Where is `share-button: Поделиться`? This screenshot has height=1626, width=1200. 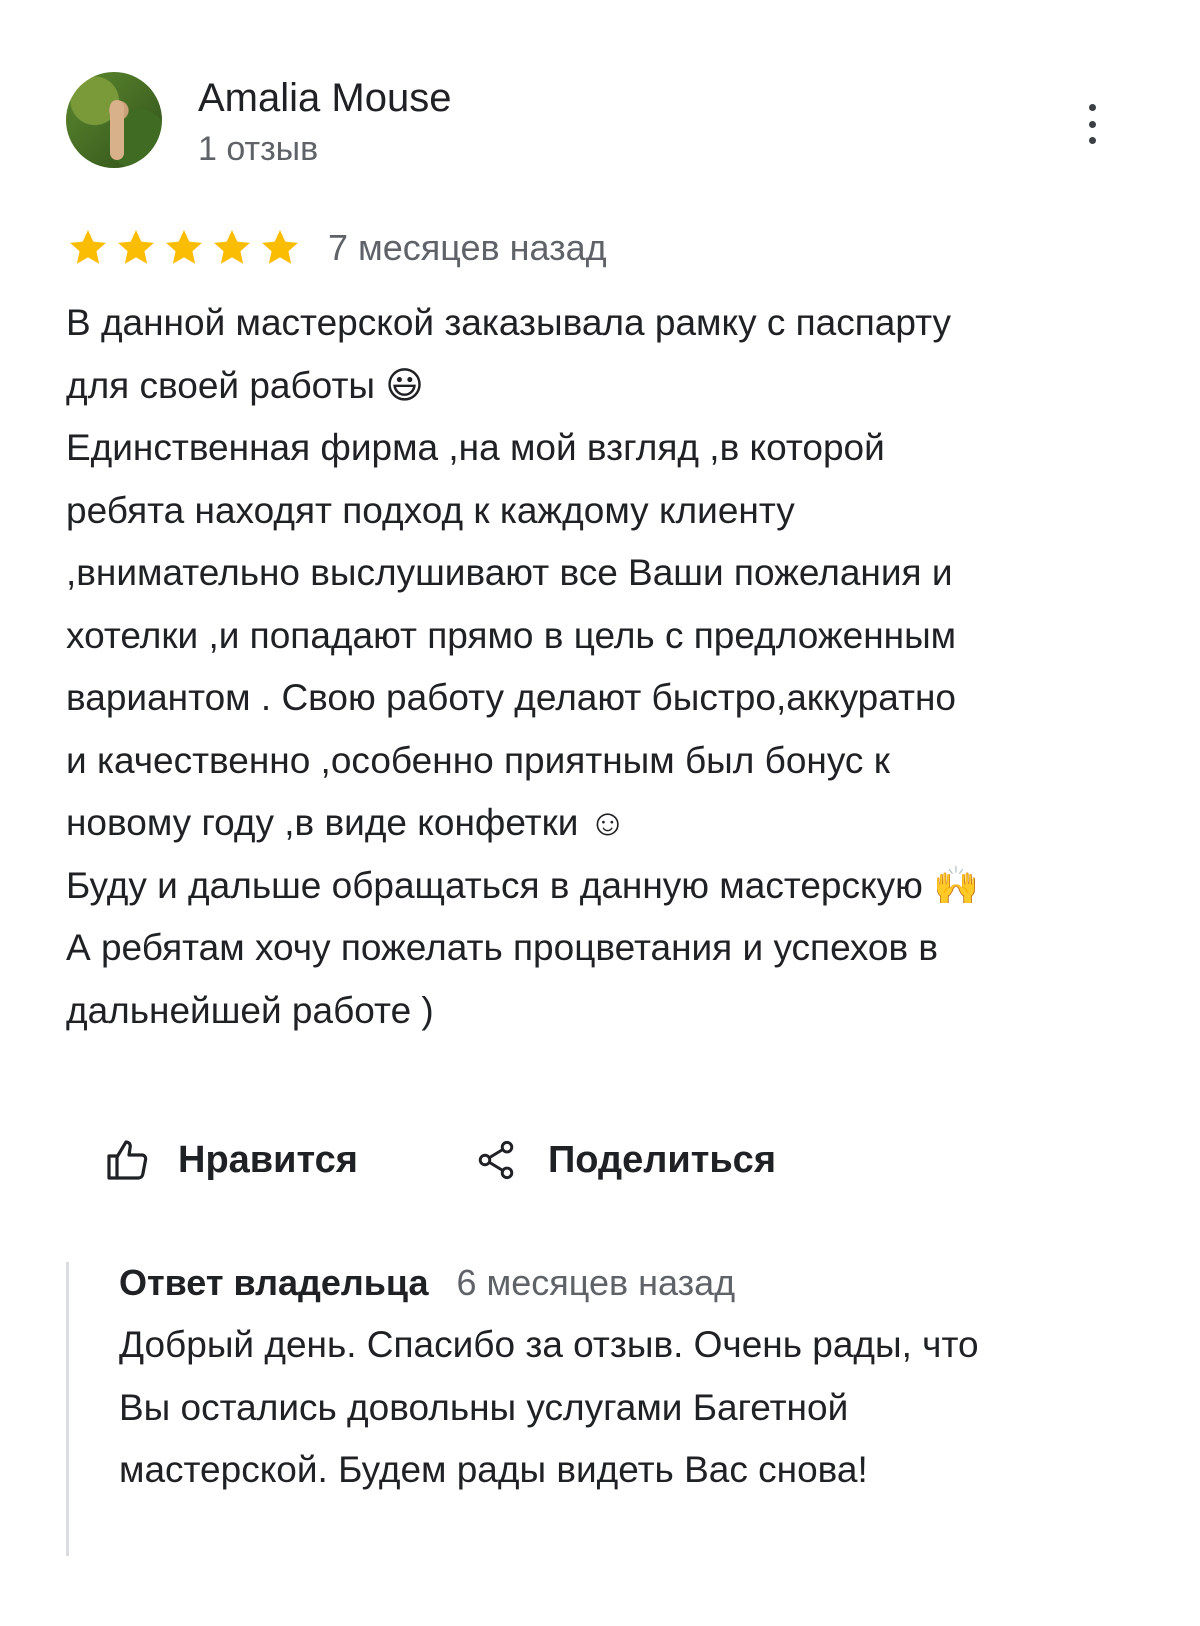 share-button: Поделиться is located at coordinates (625, 1160).